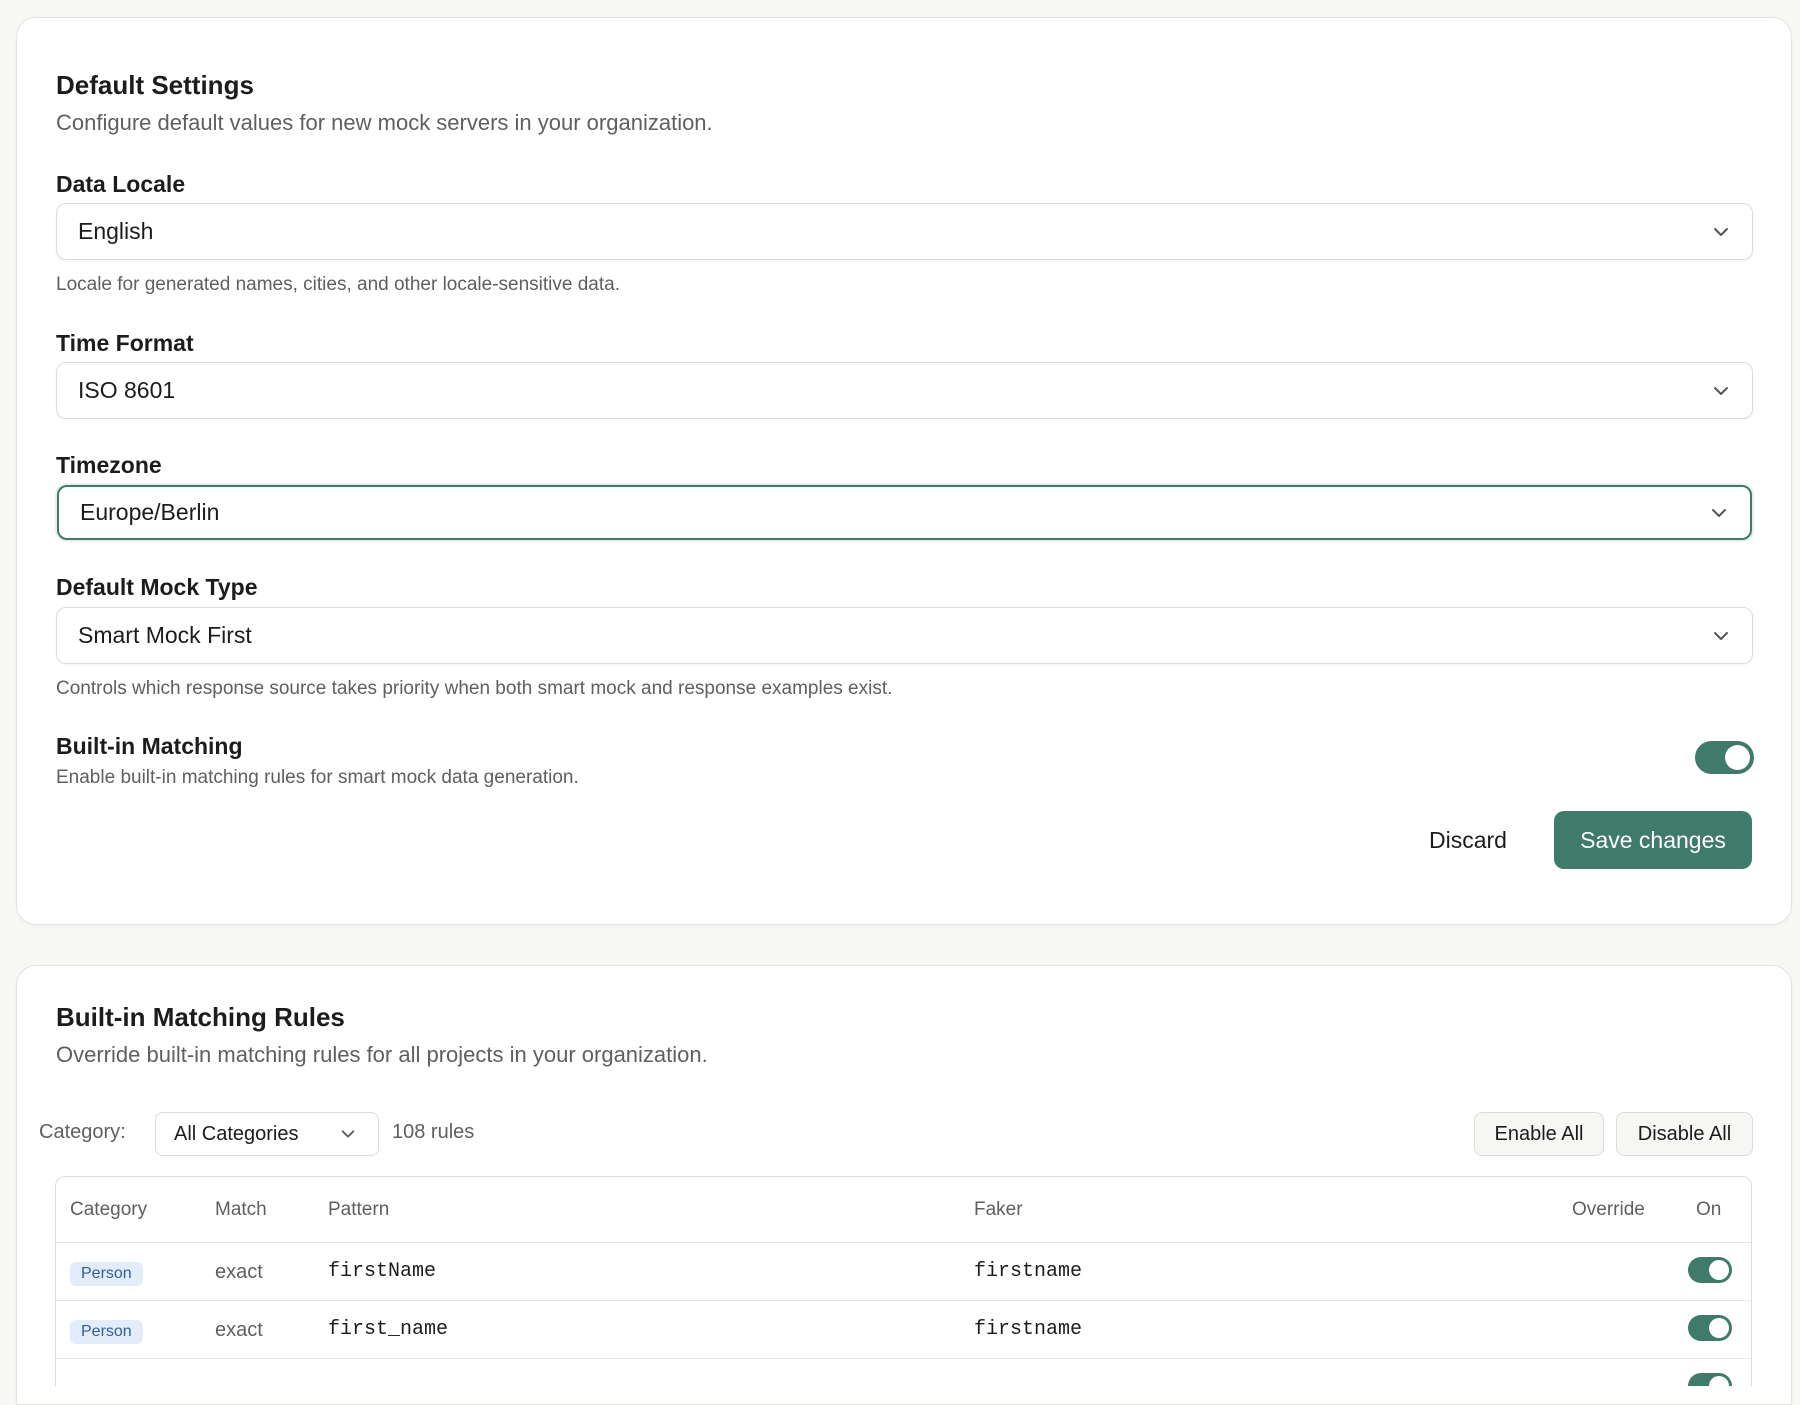  I want to click on time-format-value: ISO 8601, so click(127, 390).